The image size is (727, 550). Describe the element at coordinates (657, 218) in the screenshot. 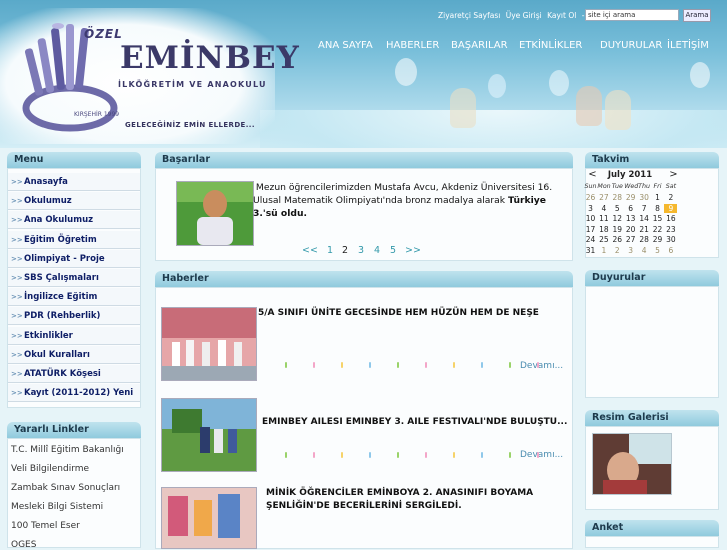

I see `calendar-day: 15` at that location.